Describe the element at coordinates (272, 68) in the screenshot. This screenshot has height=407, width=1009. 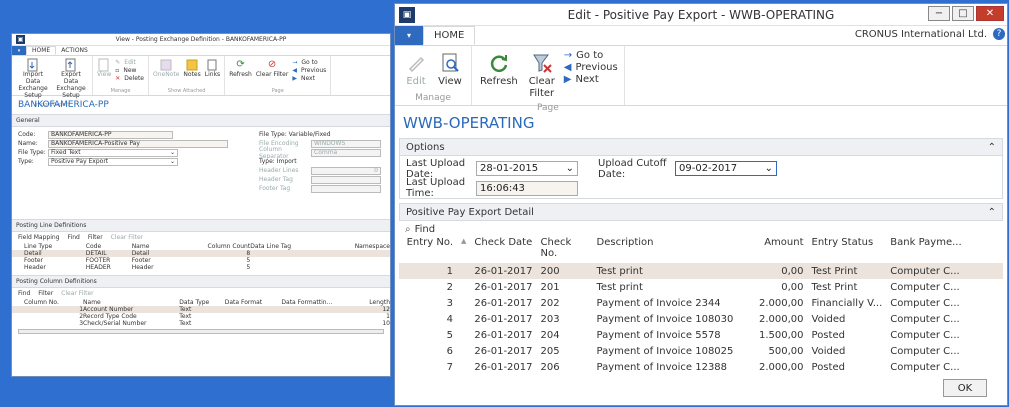
I see `left-clear-filter-button: ⊘ Clear Filter` at that location.